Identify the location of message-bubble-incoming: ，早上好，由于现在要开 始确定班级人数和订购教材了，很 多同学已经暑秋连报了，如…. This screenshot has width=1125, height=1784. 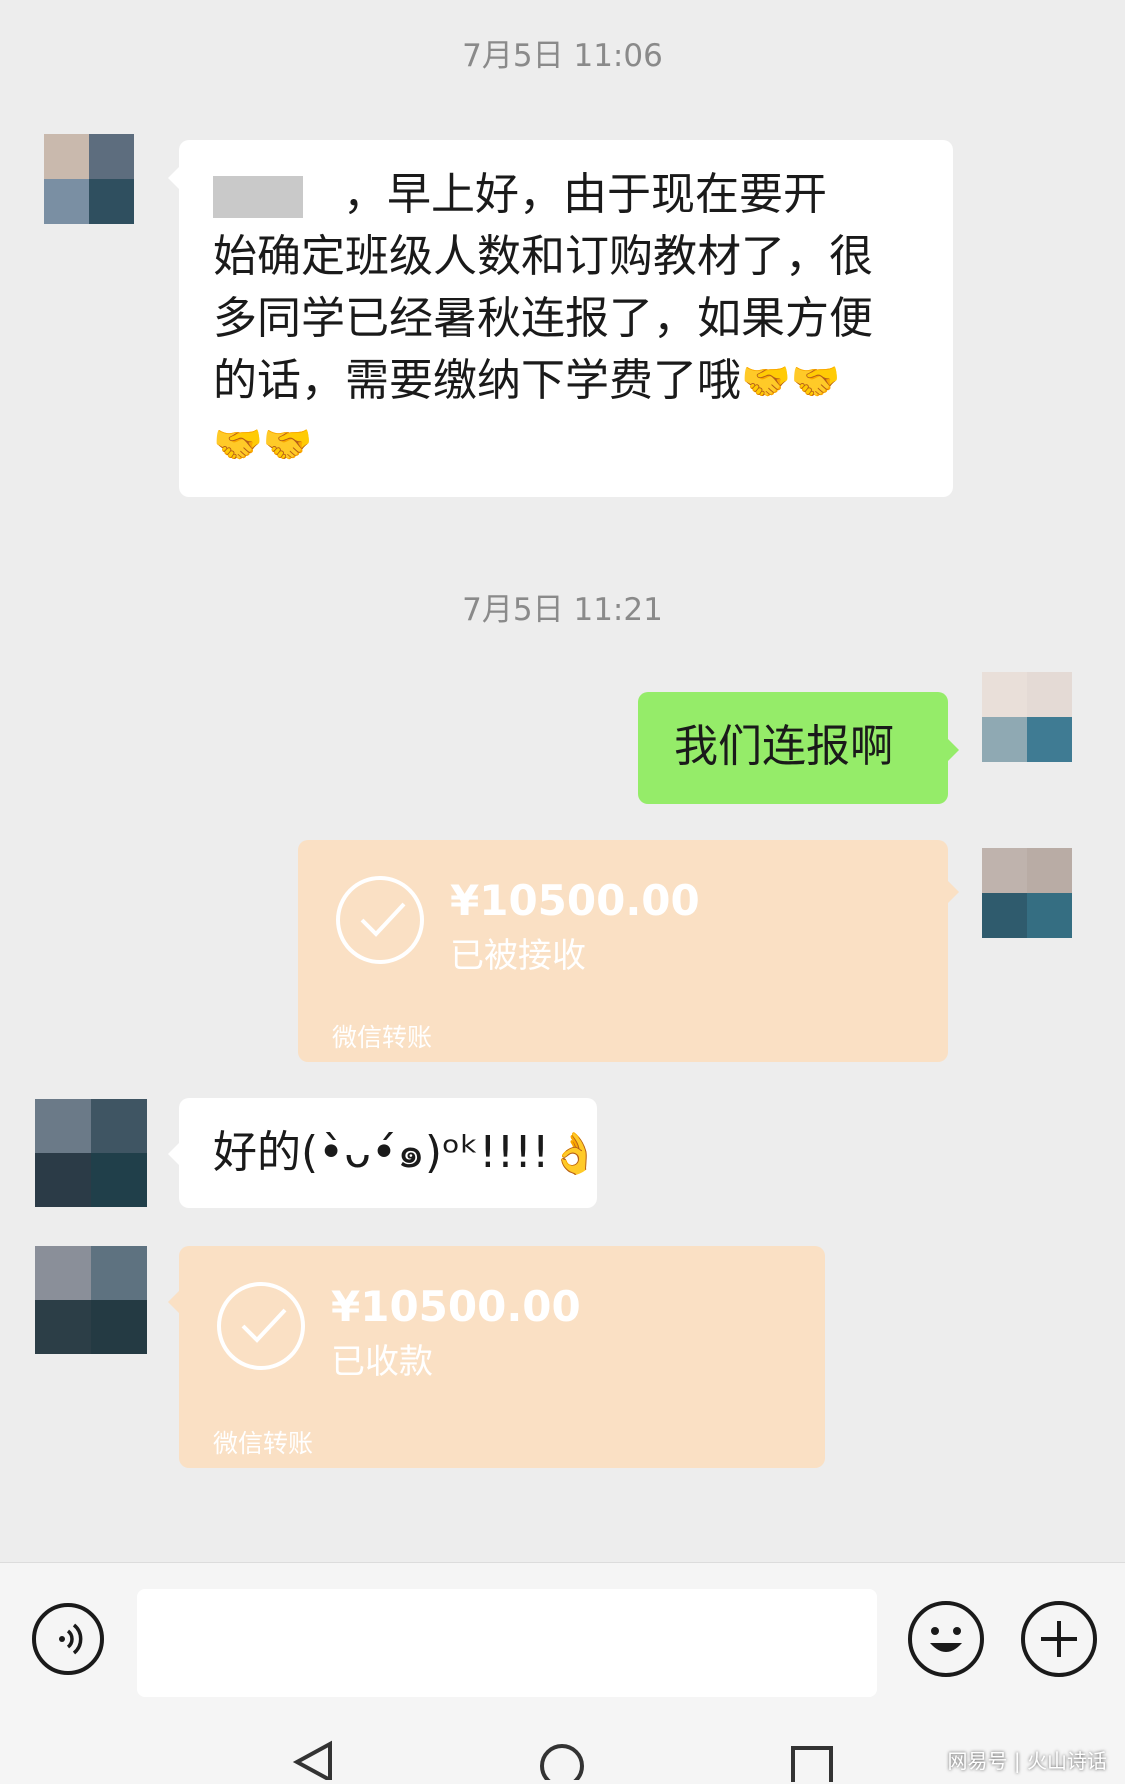
(566, 318).